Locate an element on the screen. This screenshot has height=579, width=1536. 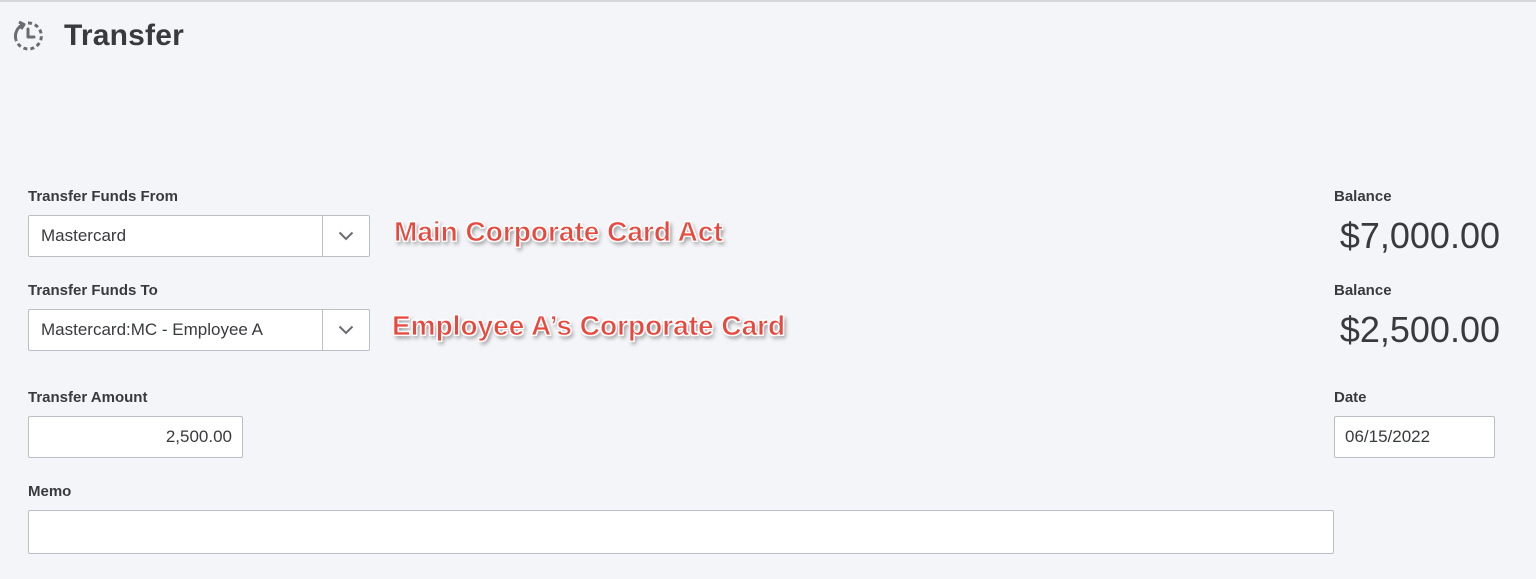
date-label: Date is located at coordinates (1350, 397).